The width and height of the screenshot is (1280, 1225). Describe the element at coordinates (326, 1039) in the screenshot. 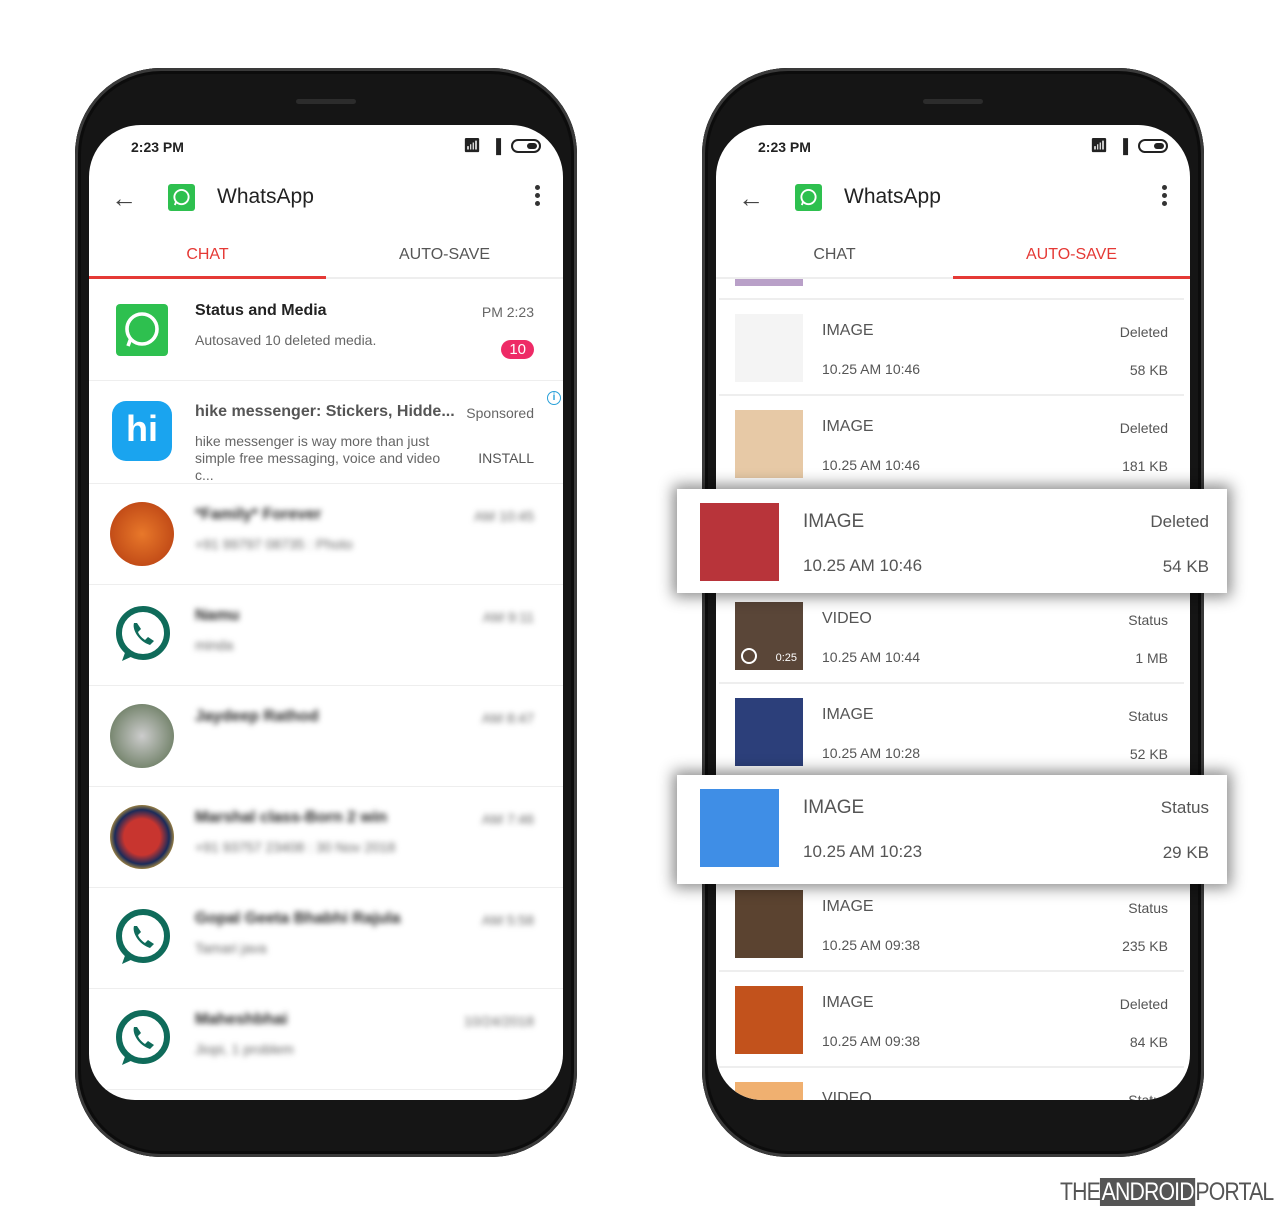

I see `chat-row: Maheshbhai 10/24/2018 Jiopi, 1 problem` at that location.